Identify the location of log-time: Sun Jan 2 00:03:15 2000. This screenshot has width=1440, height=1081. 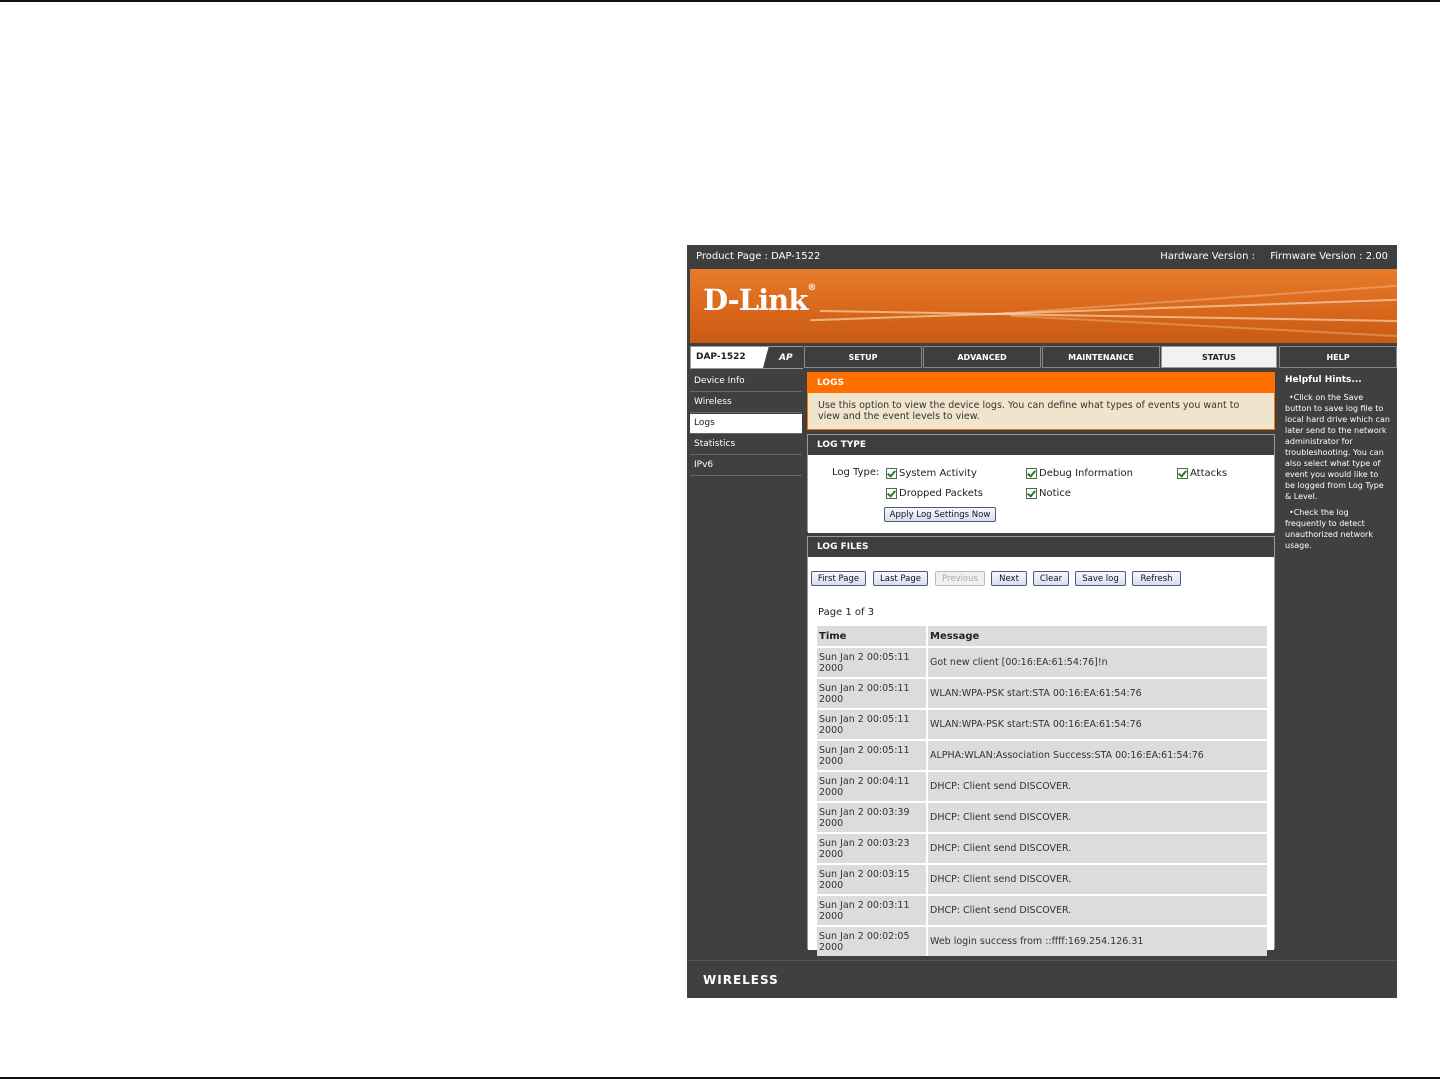
(872, 879).